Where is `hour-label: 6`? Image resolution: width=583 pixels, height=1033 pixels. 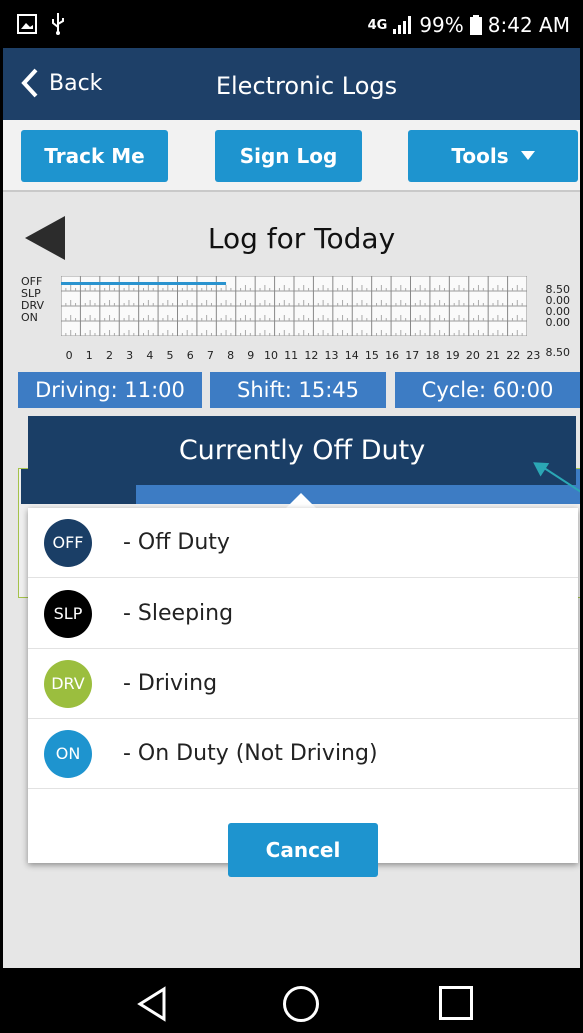
hour-label: 6 is located at coordinates (190, 355).